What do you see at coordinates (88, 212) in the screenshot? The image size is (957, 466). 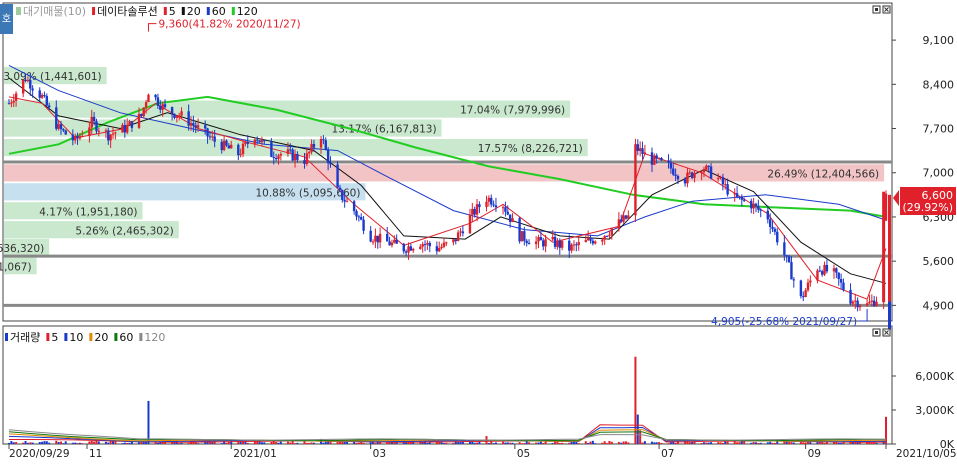 I see `volume-profile-label: 4.17% (1,951,180)` at bounding box center [88, 212].